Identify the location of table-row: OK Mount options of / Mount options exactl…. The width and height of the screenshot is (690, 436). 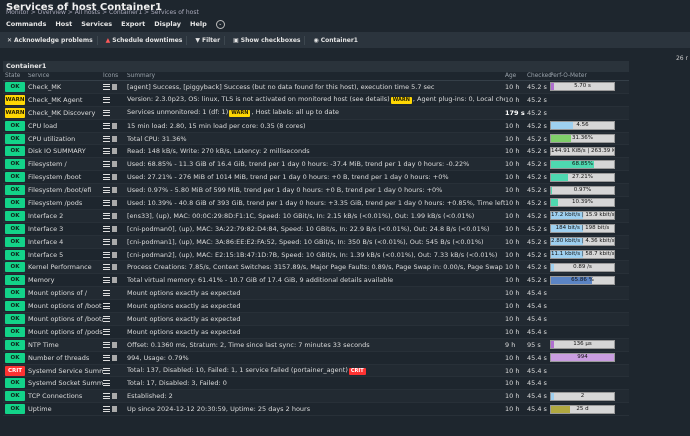
(316, 294).